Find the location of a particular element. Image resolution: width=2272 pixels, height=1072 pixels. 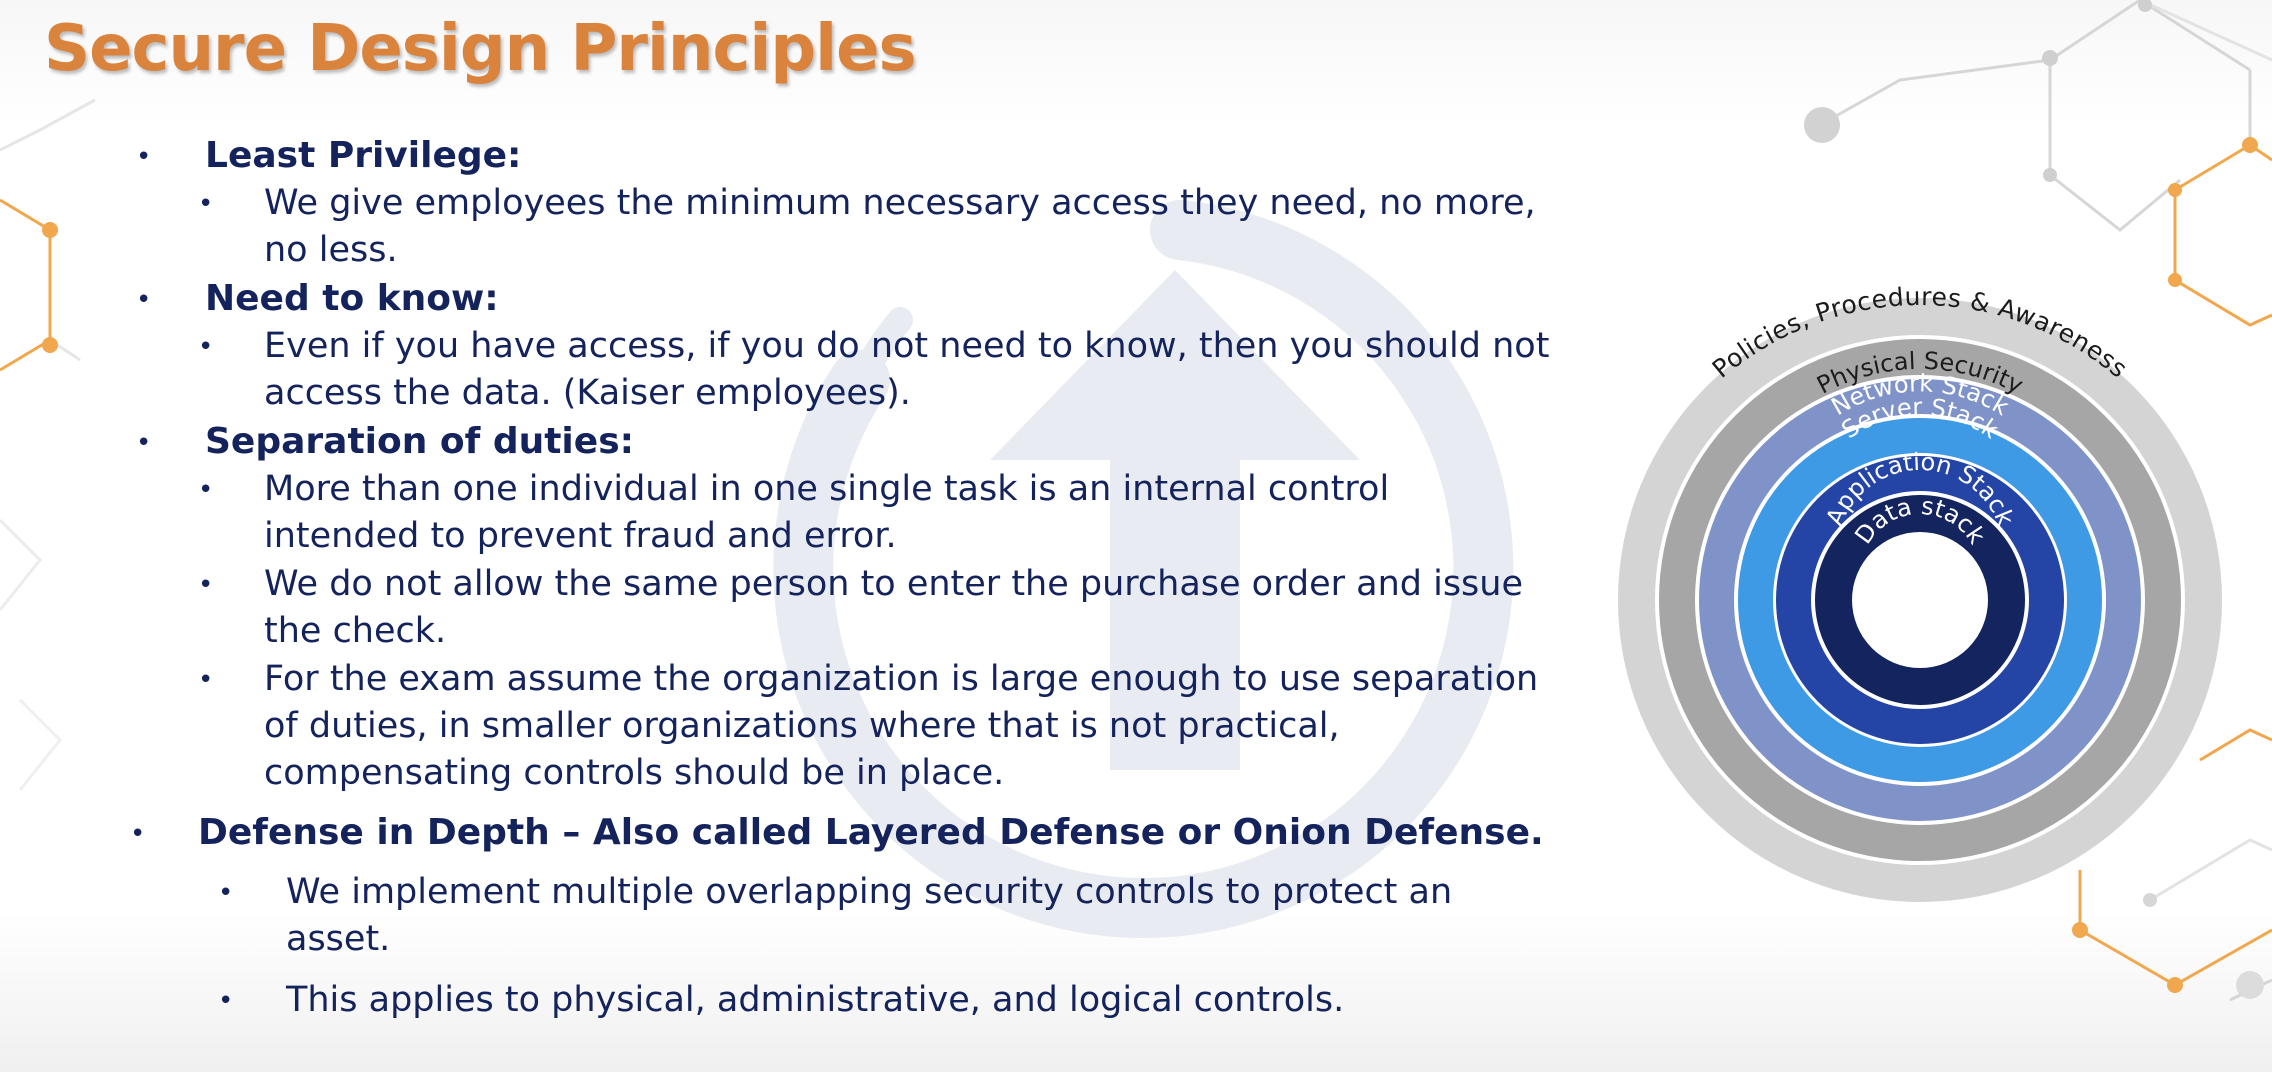

onion-core is located at coordinates (1920, 600).